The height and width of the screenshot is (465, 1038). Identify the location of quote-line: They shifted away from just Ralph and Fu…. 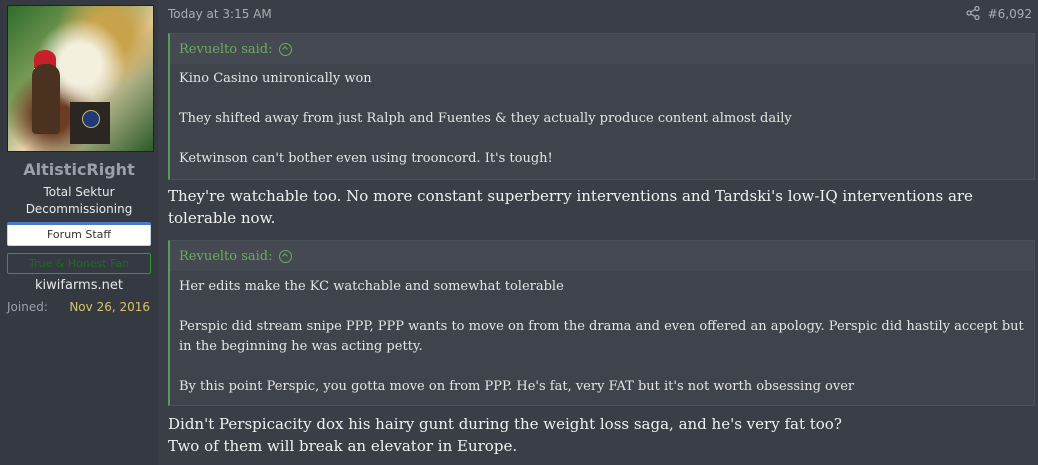
(485, 118).